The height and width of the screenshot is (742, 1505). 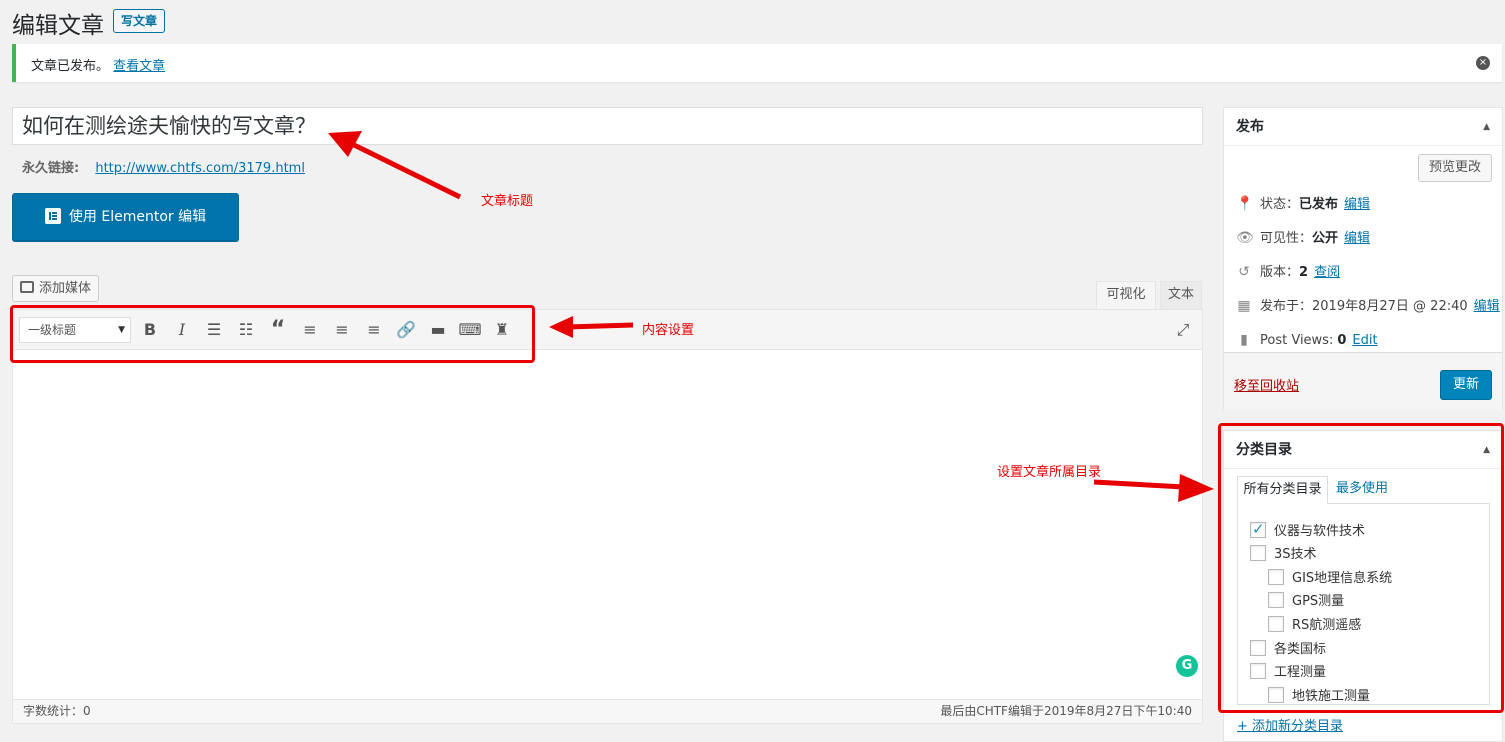 What do you see at coordinates (58, 26) in the screenshot?
I see `page-title: 编辑文章` at bounding box center [58, 26].